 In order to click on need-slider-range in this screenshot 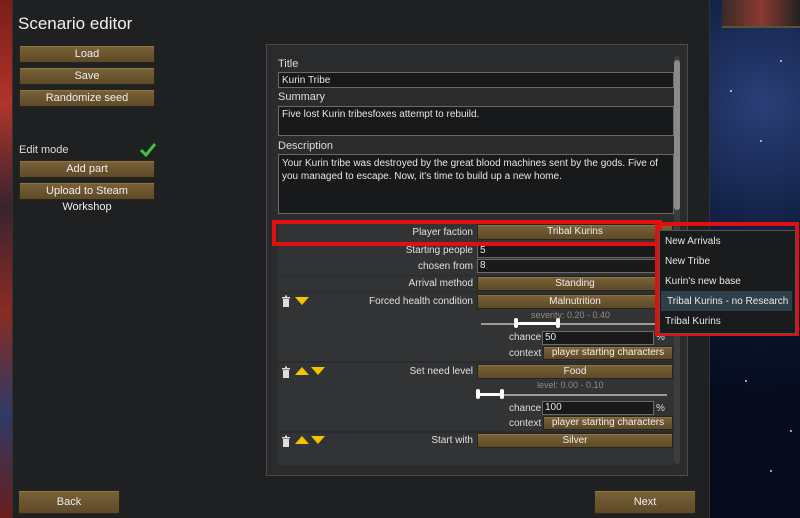, I will do `click(490, 394)`.